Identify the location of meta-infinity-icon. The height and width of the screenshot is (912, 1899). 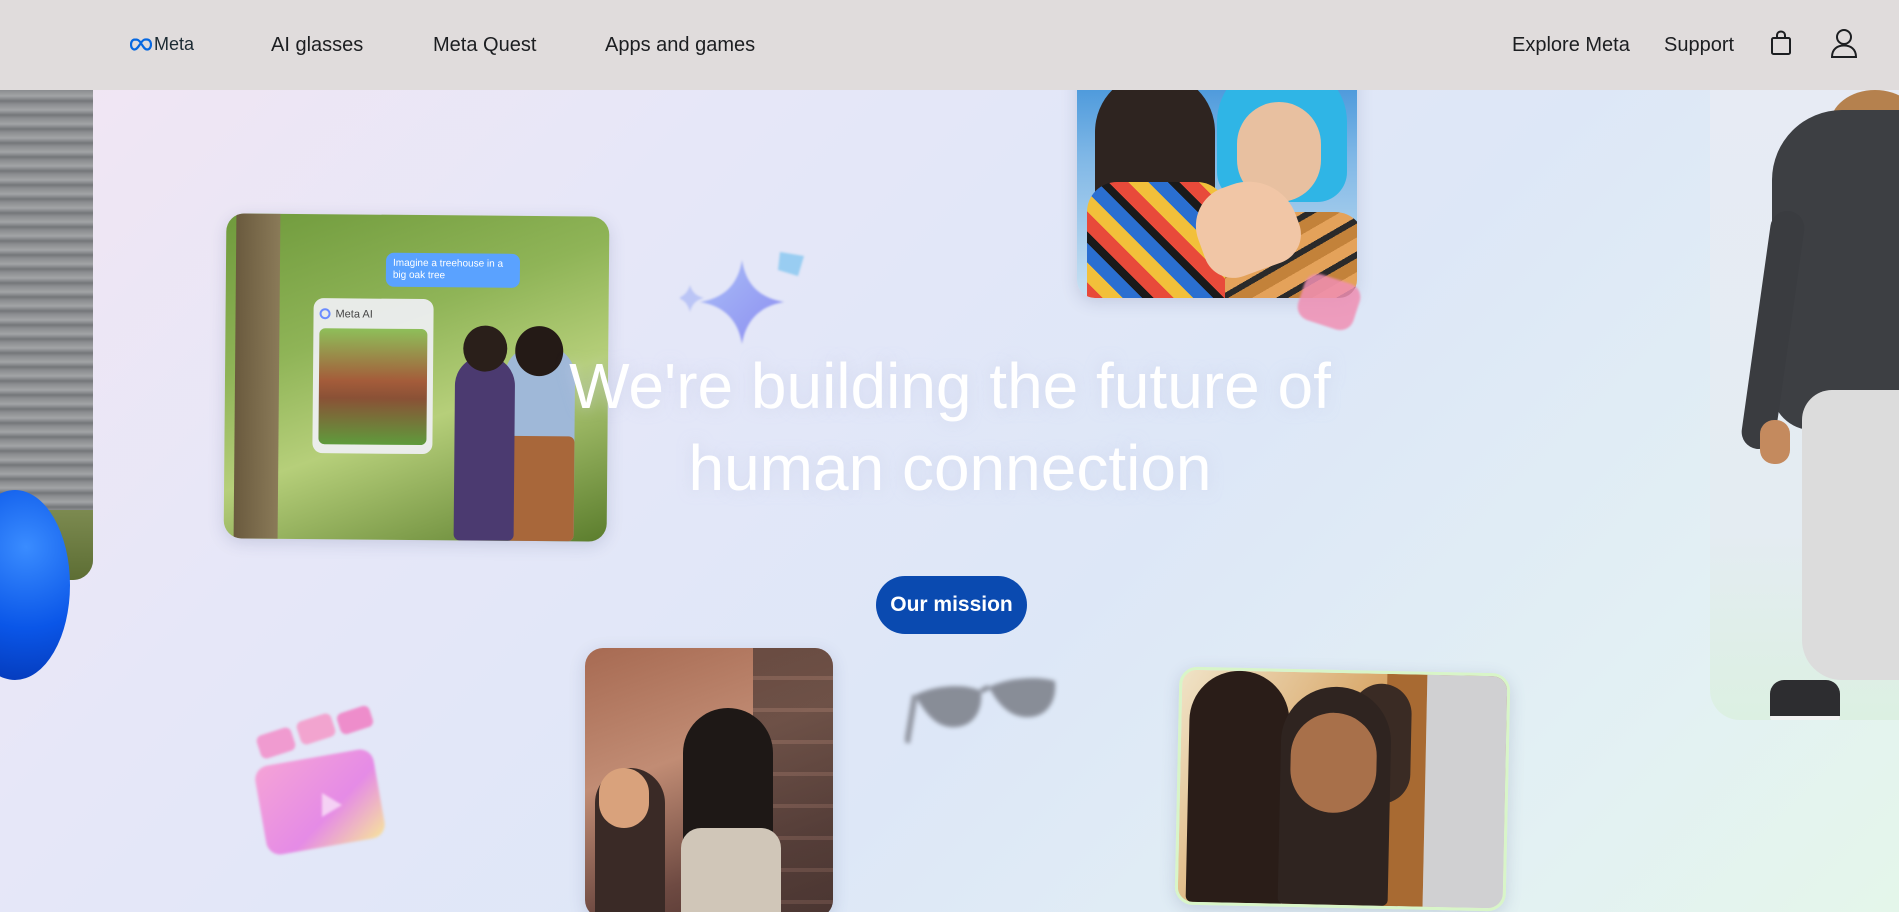
(141, 44).